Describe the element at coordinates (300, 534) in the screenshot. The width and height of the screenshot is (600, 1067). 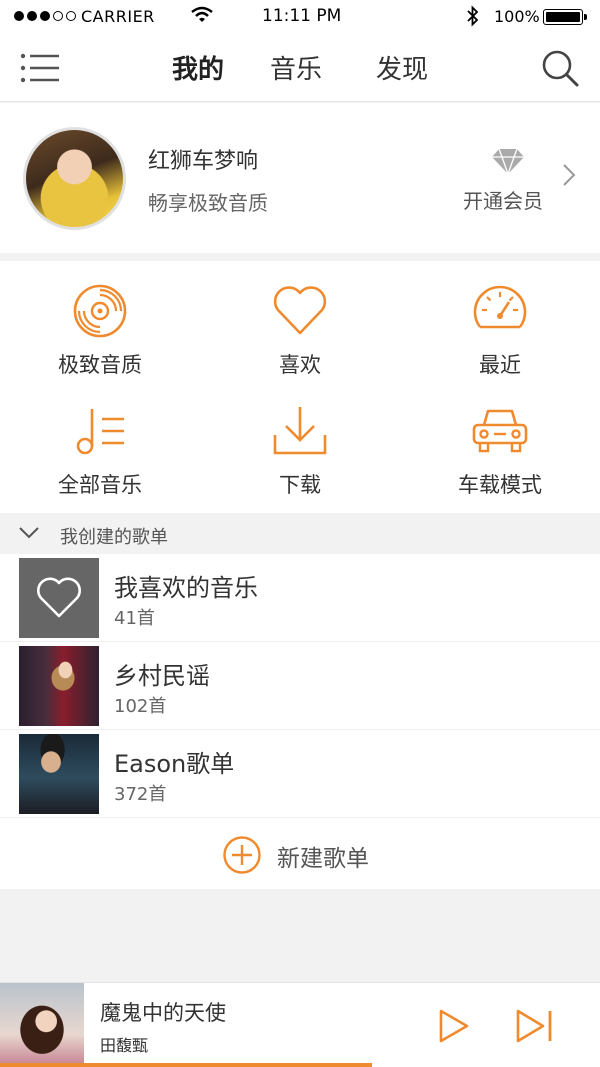
I see `my-playlists-header: 我创建的歌单` at that location.